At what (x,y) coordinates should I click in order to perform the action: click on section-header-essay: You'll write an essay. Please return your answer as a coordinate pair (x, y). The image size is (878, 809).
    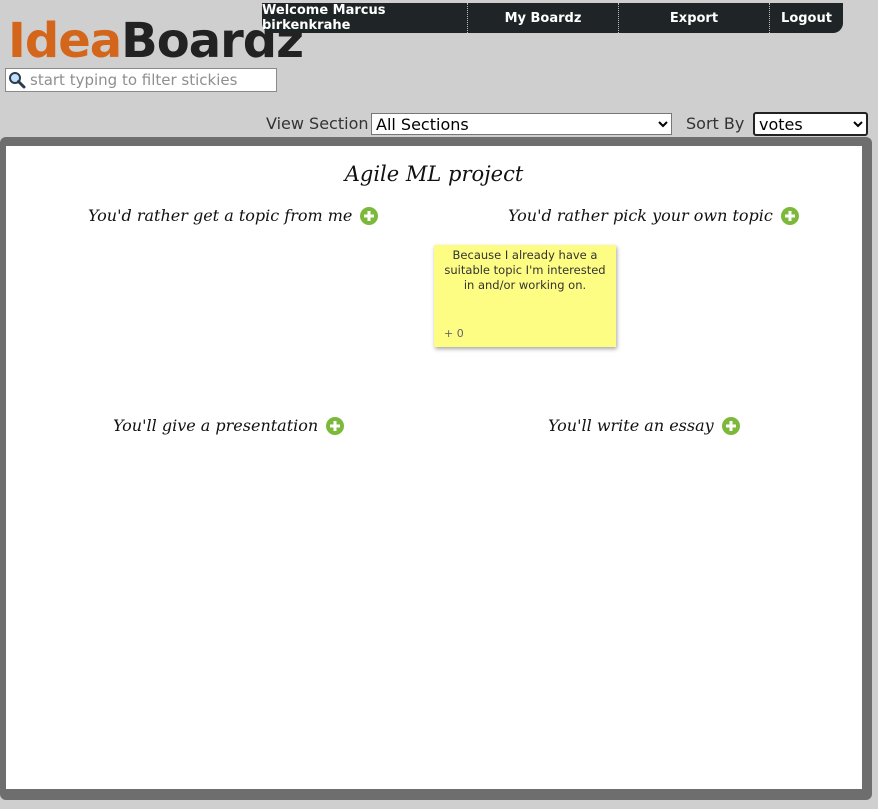
    Looking at the image, I should click on (644, 425).